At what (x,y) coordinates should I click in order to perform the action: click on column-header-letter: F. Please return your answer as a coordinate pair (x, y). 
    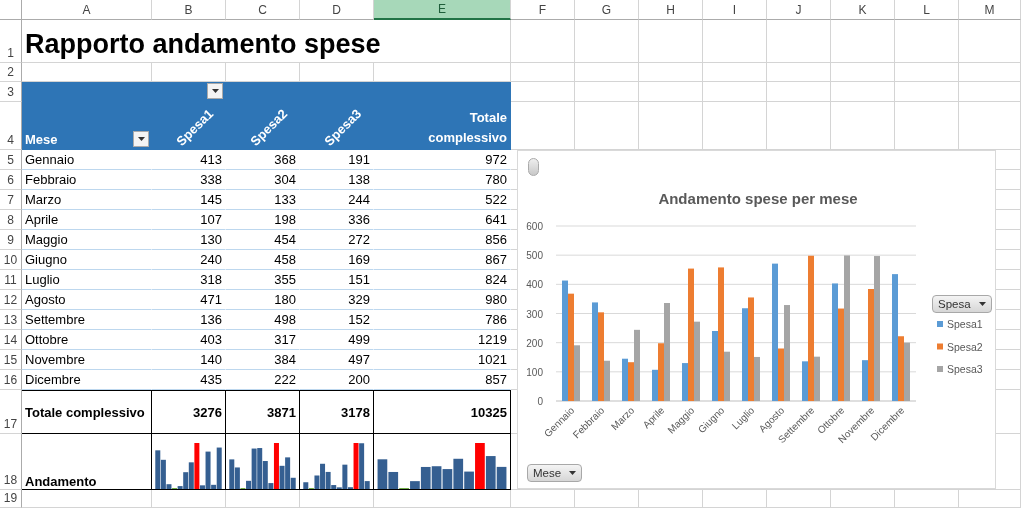
    Looking at the image, I should click on (543, 10).